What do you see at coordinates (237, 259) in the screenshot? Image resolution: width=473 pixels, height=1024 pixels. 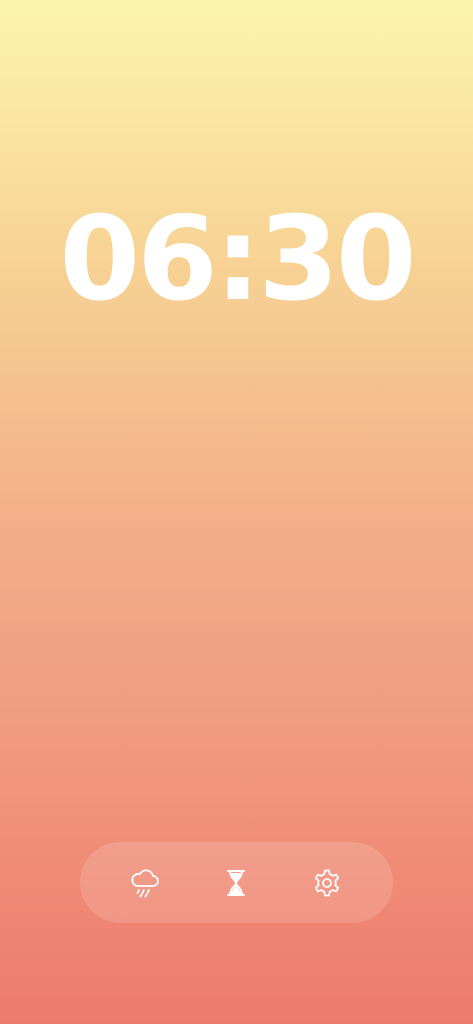 I see `time-display: 06:30` at bounding box center [237, 259].